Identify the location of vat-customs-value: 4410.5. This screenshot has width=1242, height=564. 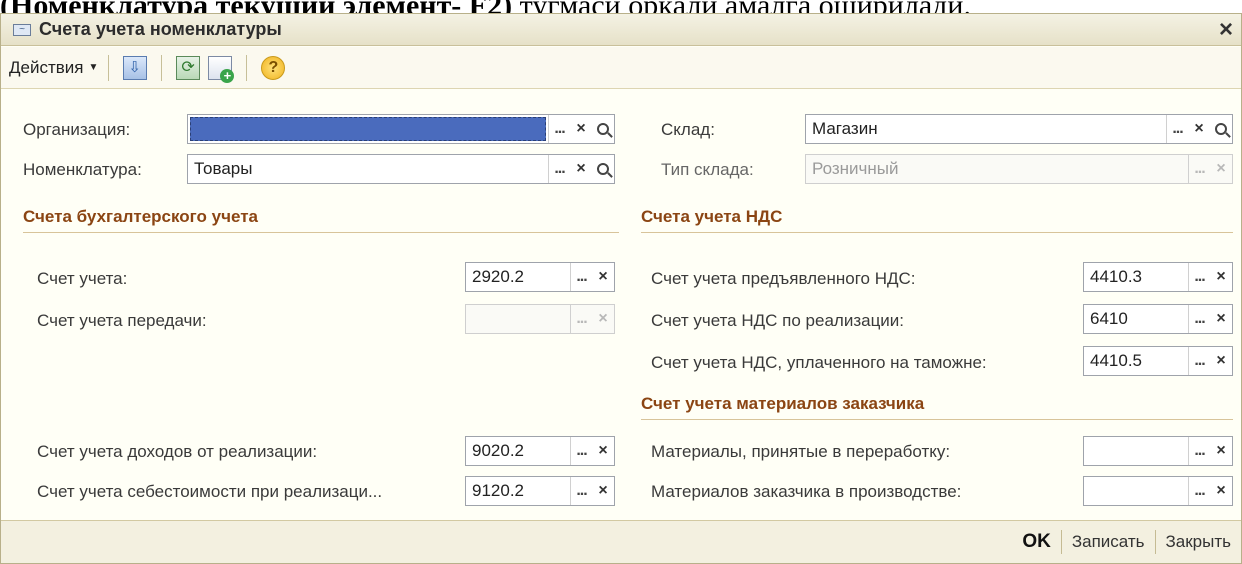
(1136, 361).